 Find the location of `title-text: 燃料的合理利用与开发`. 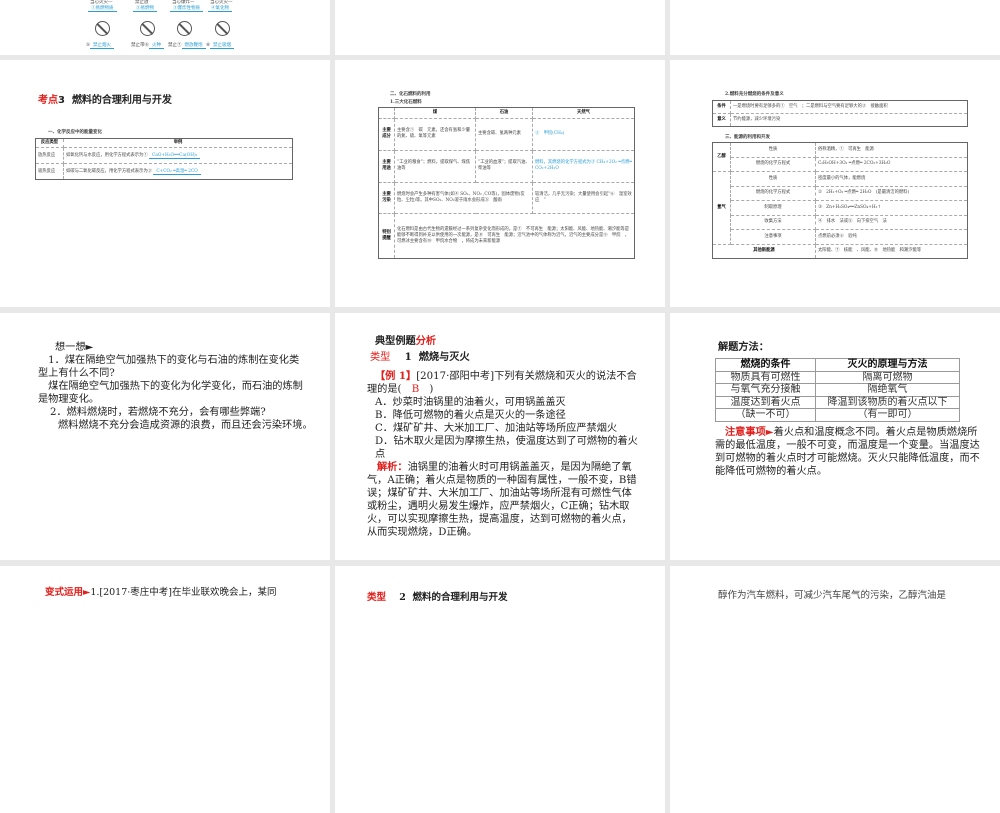

title-text: 燃料的合理利用与开发 is located at coordinates (121, 100).